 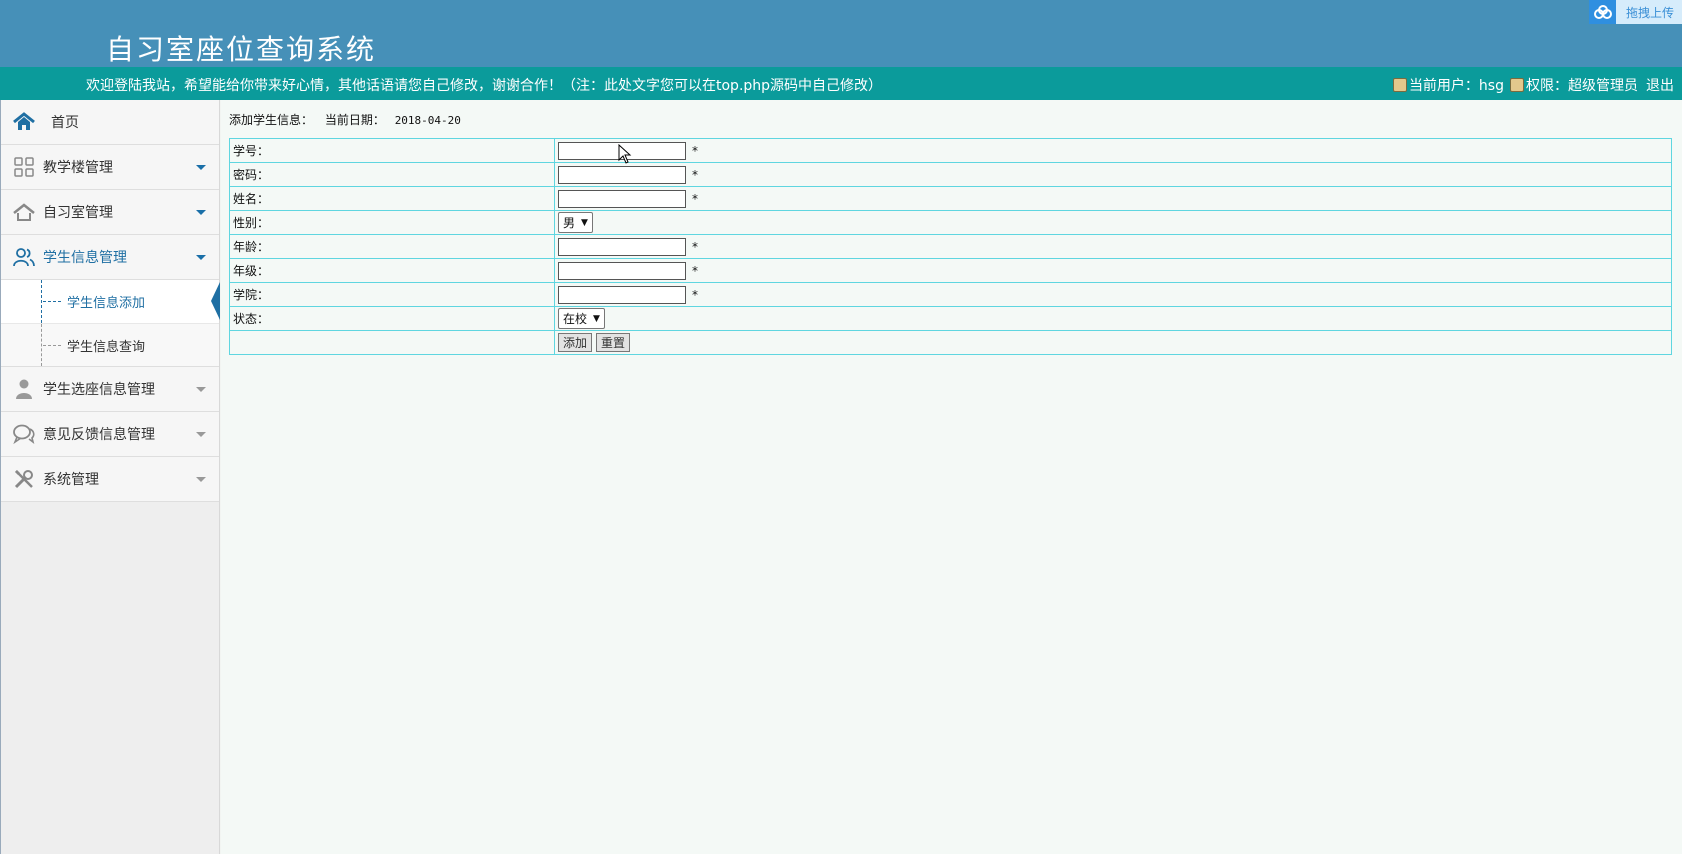 What do you see at coordinates (24, 434) in the screenshot?
I see `chat-bubbles-icon` at bounding box center [24, 434].